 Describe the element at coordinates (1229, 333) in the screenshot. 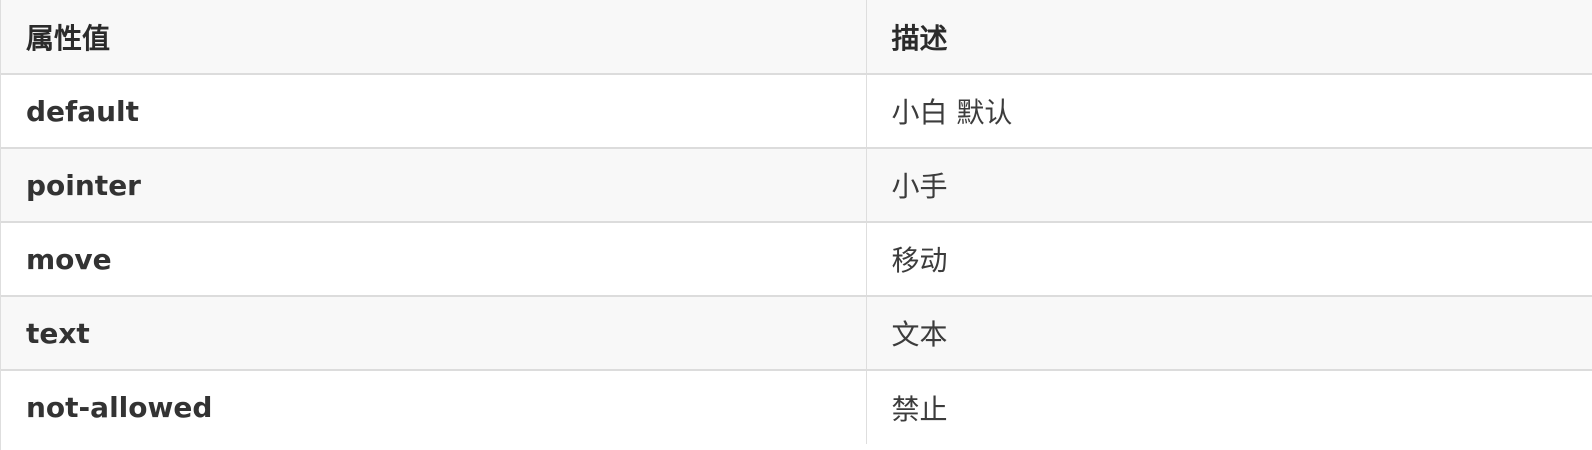

I see `cell-description: 文本` at that location.